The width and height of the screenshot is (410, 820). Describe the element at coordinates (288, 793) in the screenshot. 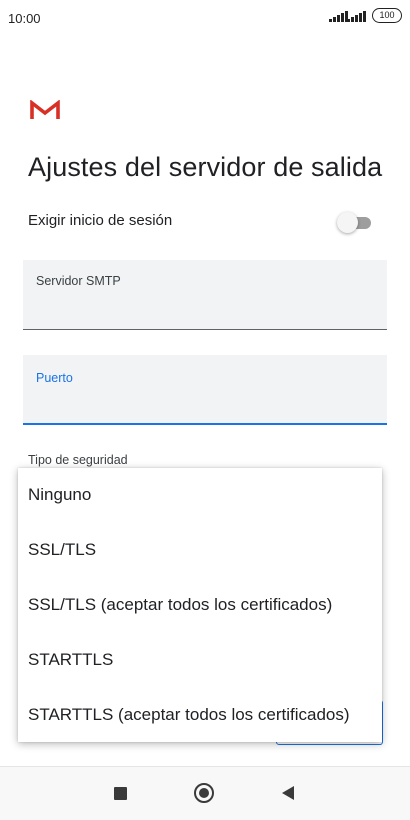

I see `triangle-back-icon` at that location.